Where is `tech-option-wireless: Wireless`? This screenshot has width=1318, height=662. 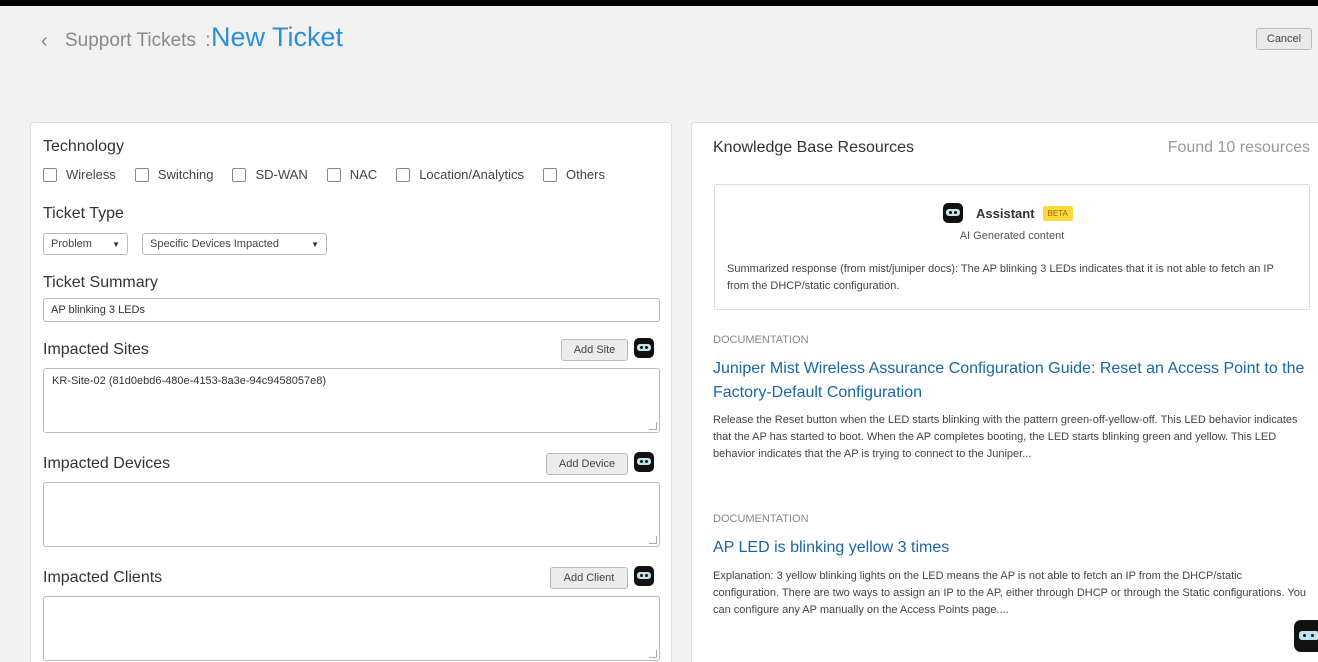 tech-option-wireless: Wireless is located at coordinates (79, 174).